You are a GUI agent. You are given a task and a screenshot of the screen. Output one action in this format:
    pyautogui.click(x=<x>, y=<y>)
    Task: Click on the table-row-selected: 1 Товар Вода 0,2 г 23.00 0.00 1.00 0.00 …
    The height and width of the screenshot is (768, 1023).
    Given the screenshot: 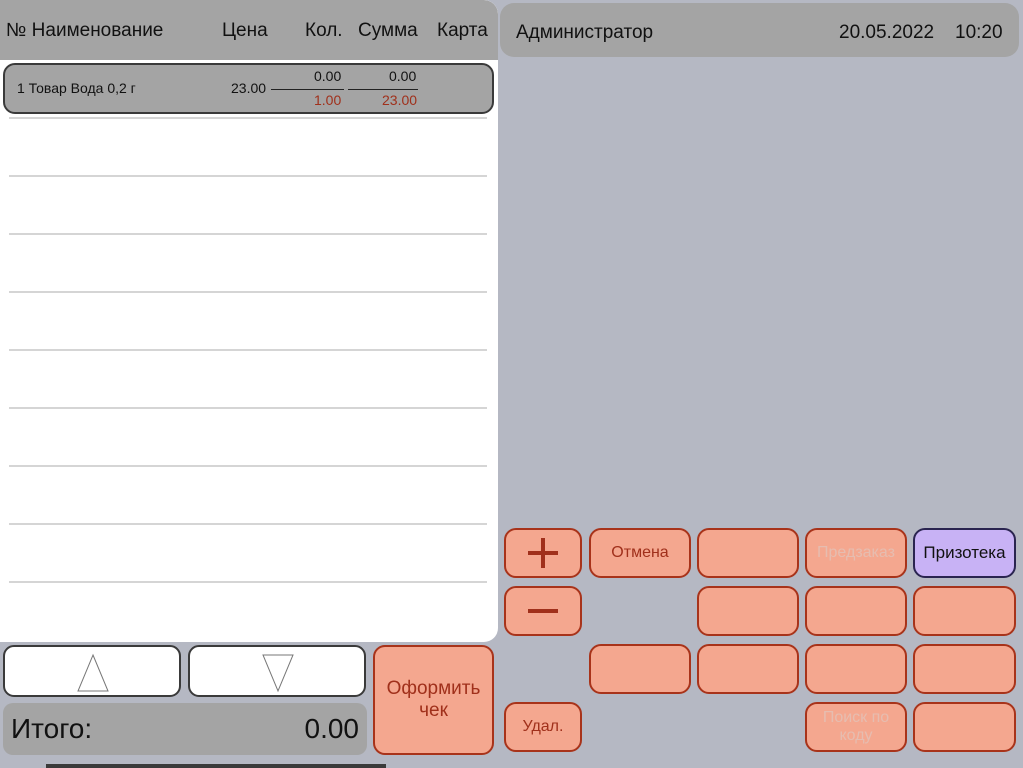 What is the action you would take?
    pyautogui.click(x=248, y=88)
    